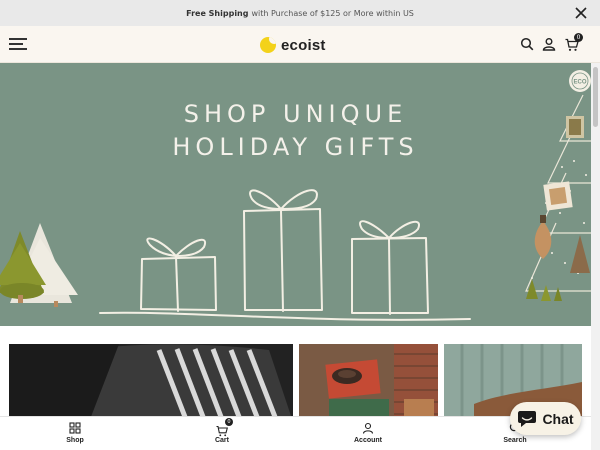 The width and height of the screenshot is (600, 450). I want to click on site-header: ecoist 0, so click(300, 44).